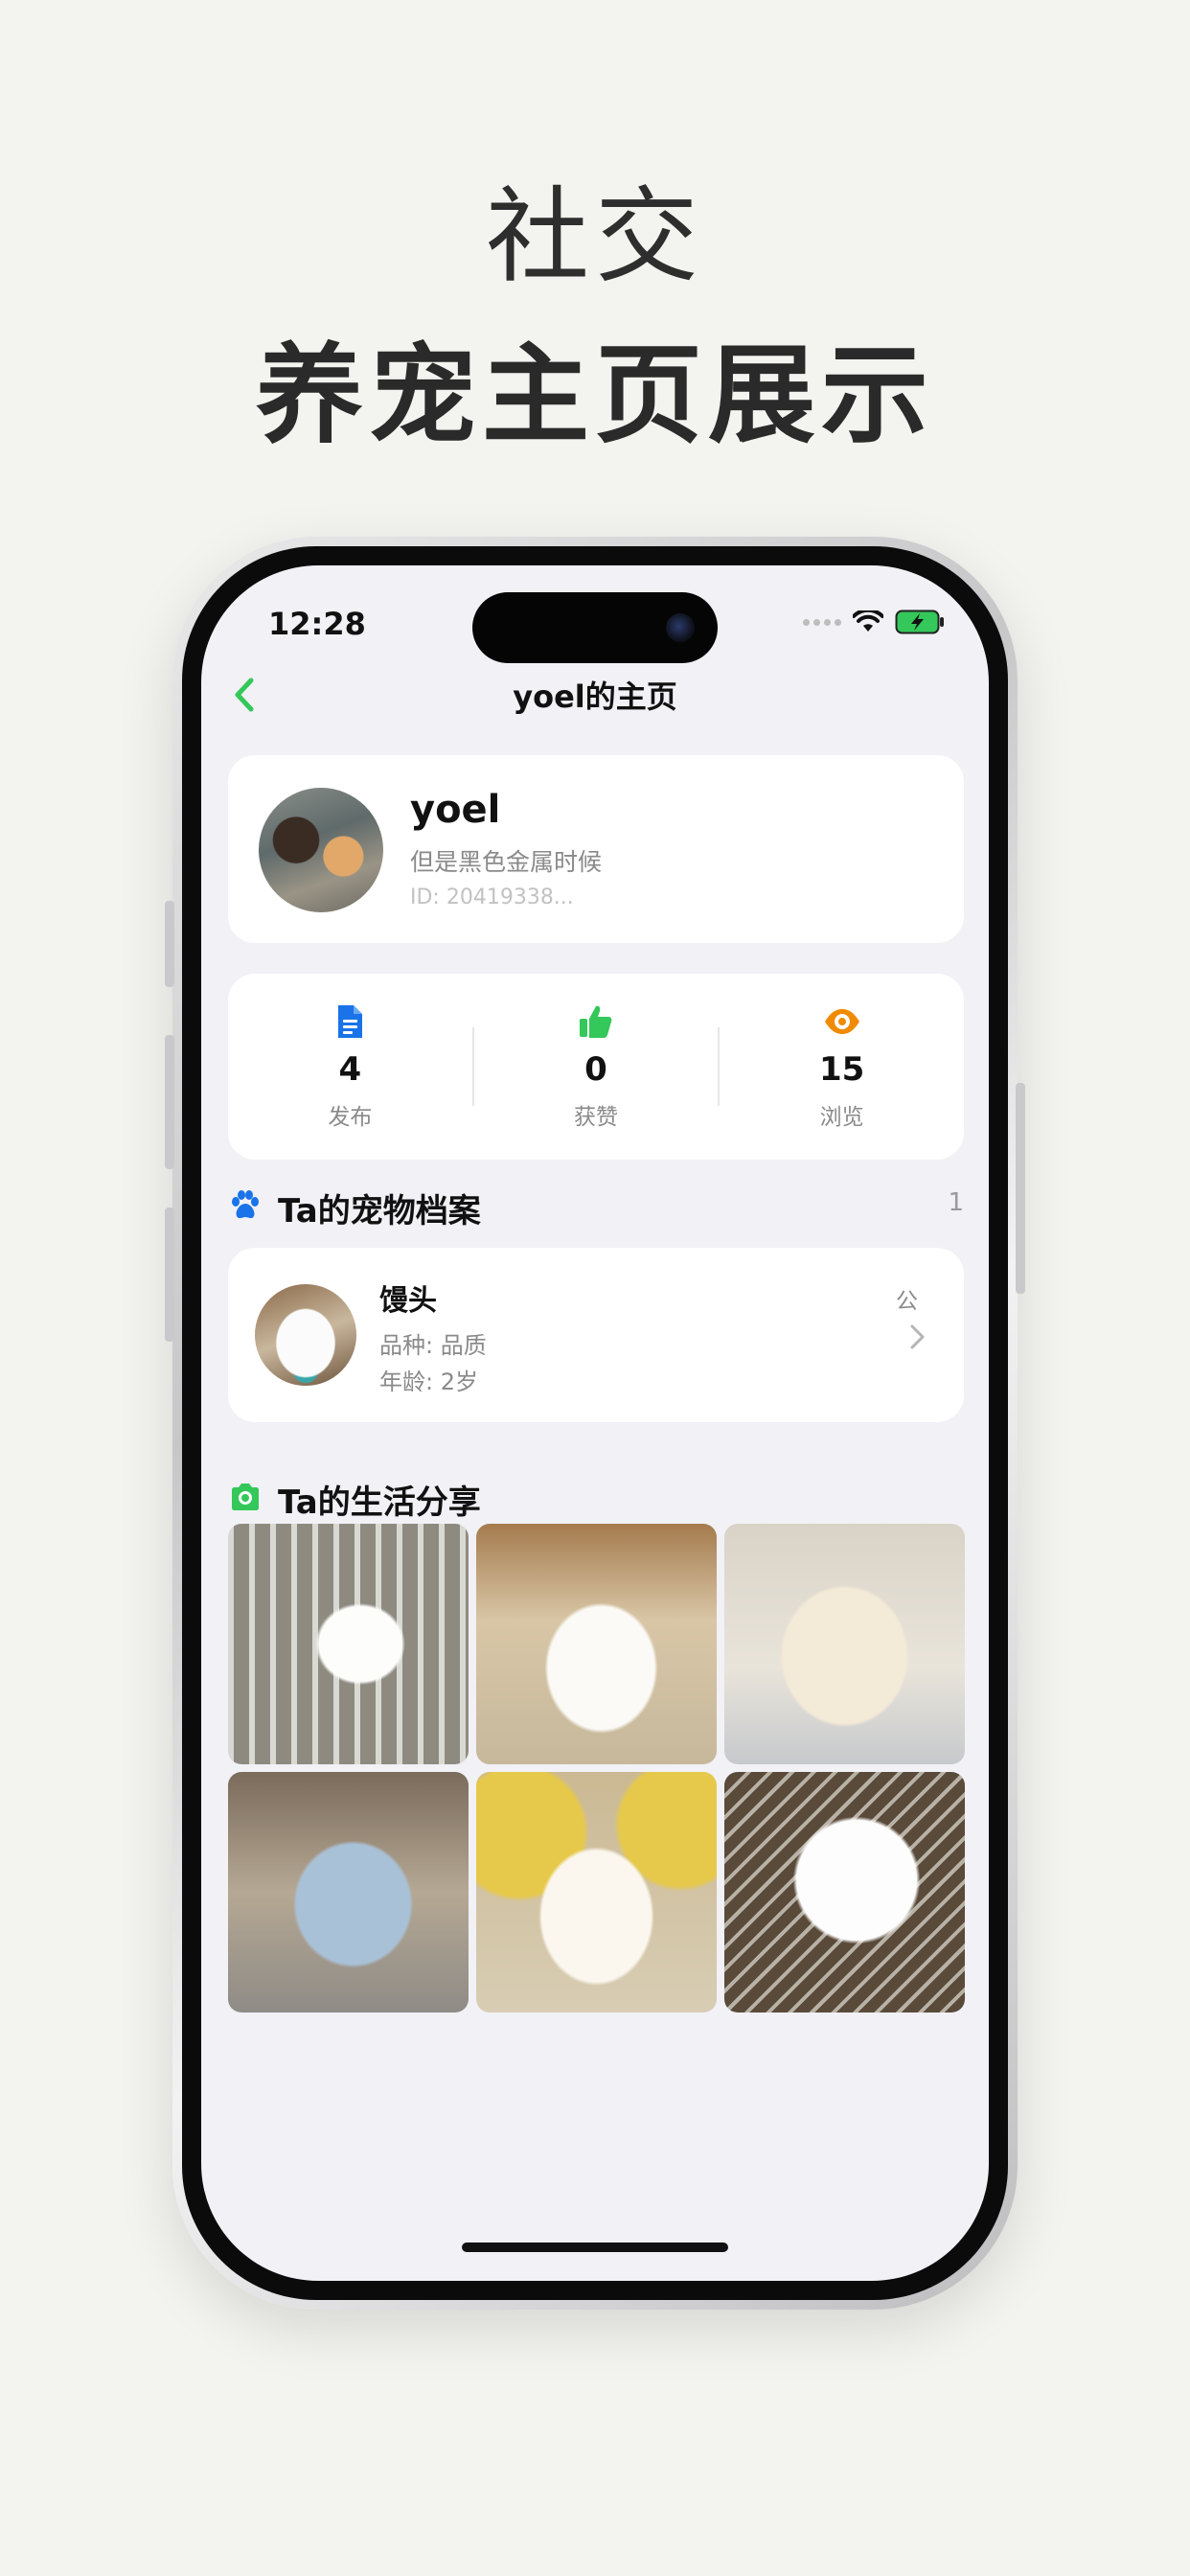 This screenshot has height=2576, width=1190. I want to click on hero-subtitle: 社交, so click(594, 237).